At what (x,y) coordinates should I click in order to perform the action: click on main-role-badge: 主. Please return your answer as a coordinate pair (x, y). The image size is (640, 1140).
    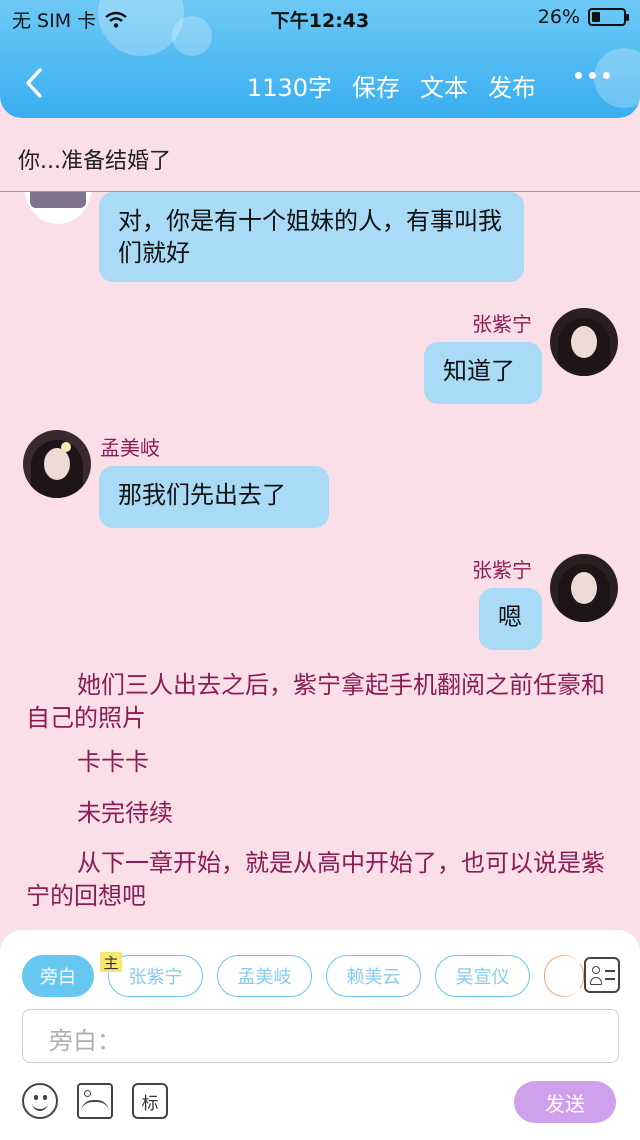
    Looking at the image, I should click on (111, 962).